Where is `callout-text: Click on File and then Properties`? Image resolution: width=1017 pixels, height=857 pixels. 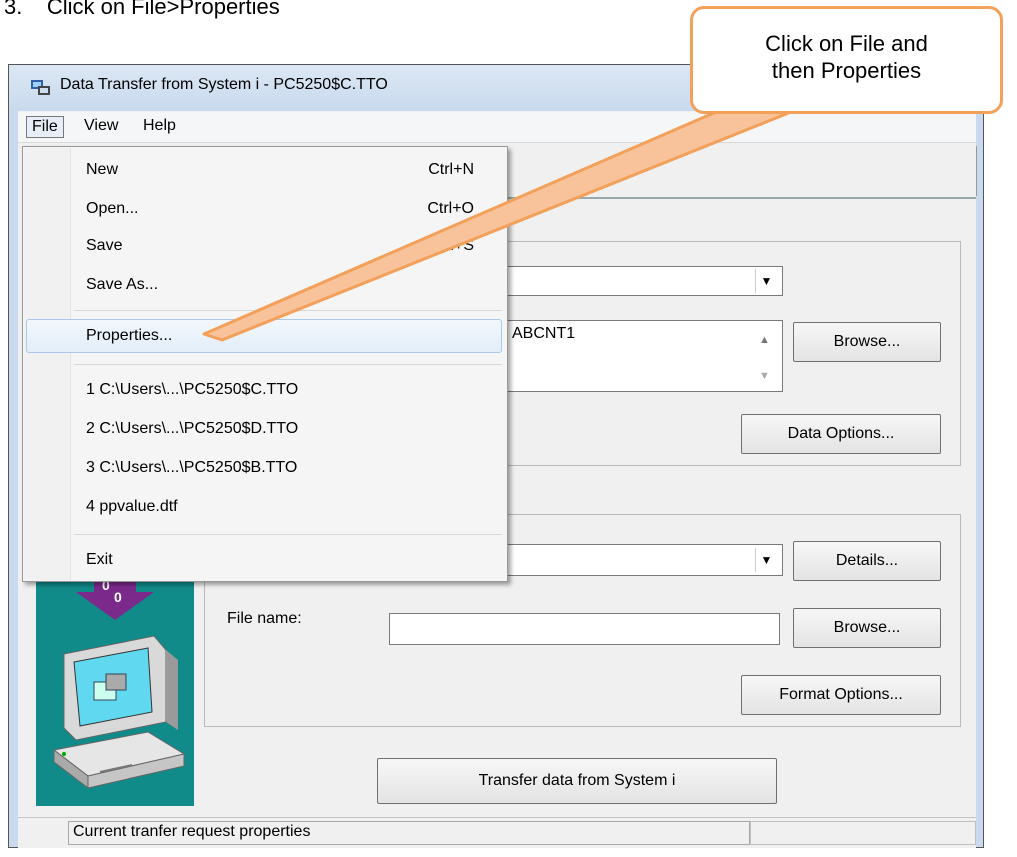
callout-text: Click on File and then Properties is located at coordinates (846, 57).